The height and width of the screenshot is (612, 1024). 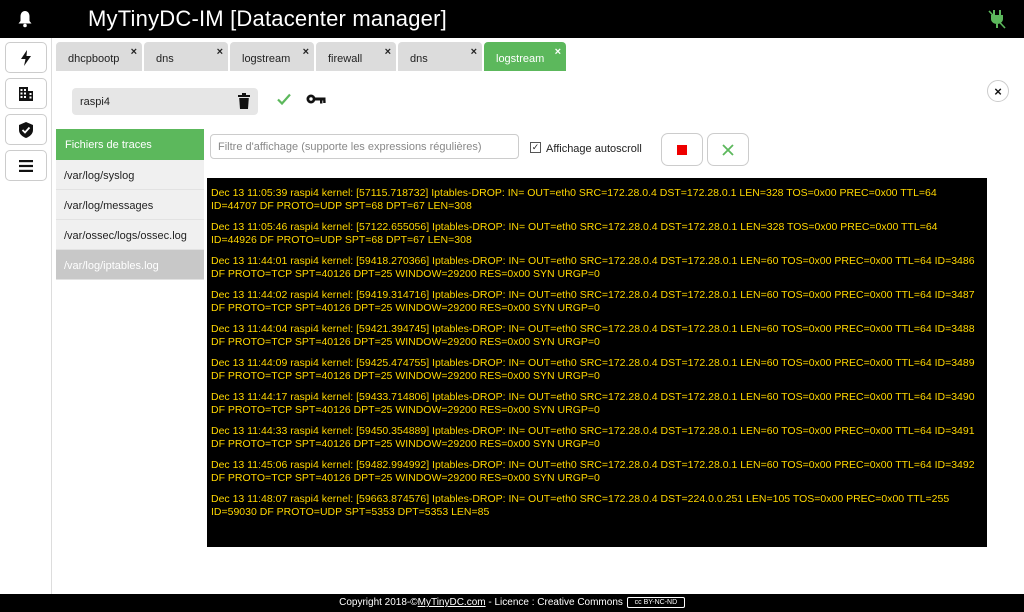 What do you see at coordinates (165, 101) in the screenshot?
I see `host-field: raspi4` at bounding box center [165, 101].